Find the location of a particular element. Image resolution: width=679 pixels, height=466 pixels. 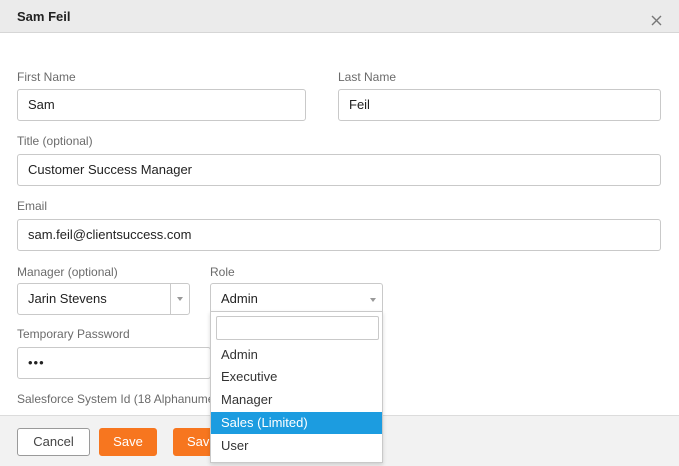

first-name-field: Sam is located at coordinates (161, 105).